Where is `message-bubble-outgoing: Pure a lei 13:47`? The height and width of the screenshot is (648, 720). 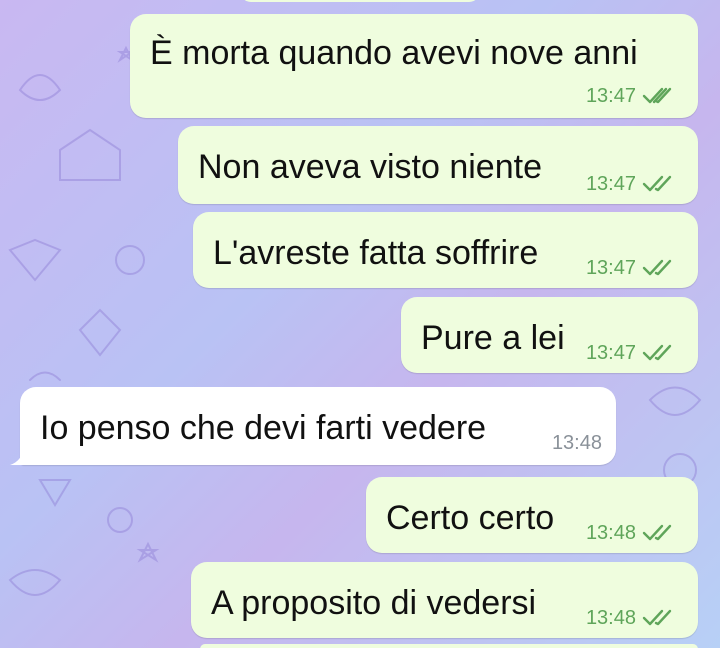 message-bubble-outgoing: Pure a lei 13:47 is located at coordinates (549, 335).